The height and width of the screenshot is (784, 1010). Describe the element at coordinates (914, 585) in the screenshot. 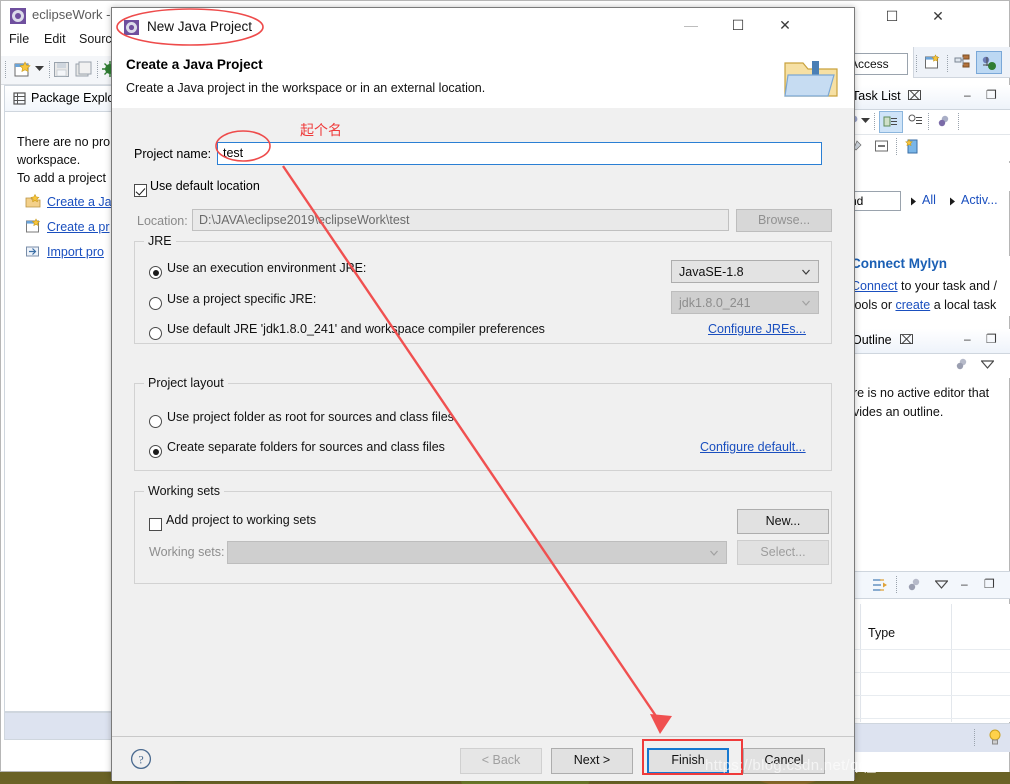

I see `bottom-view-focus-icon` at that location.